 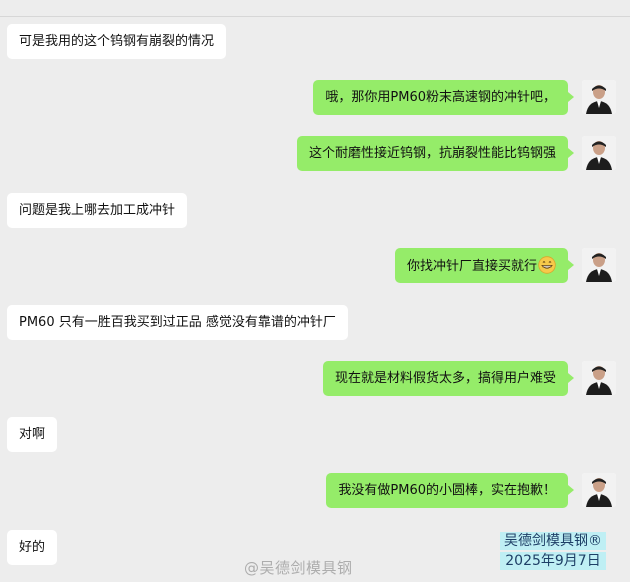 What do you see at coordinates (315, 8) in the screenshot?
I see `top-divider` at bounding box center [315, 8].